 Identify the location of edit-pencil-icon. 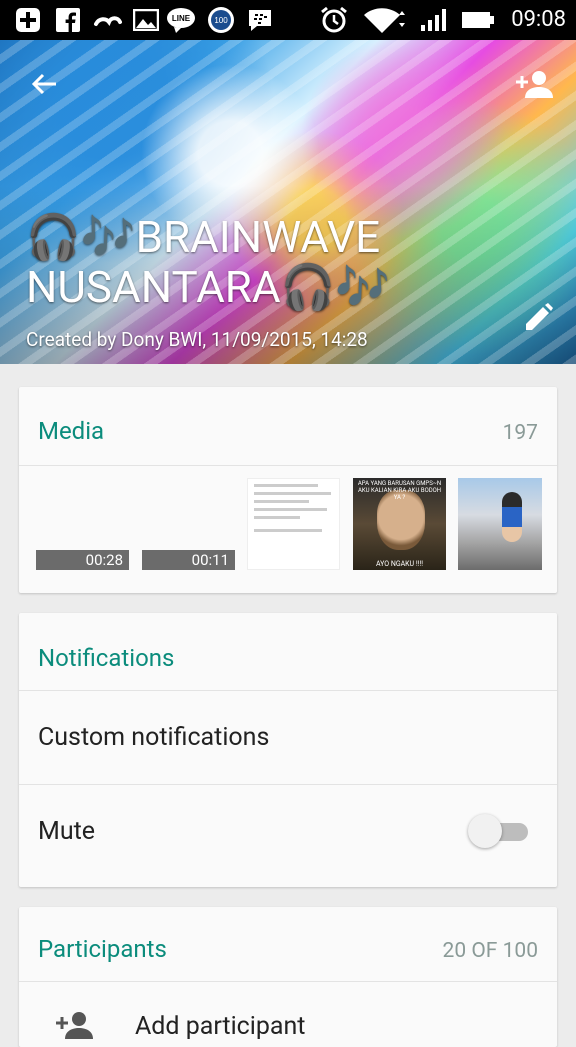
(538, 320).